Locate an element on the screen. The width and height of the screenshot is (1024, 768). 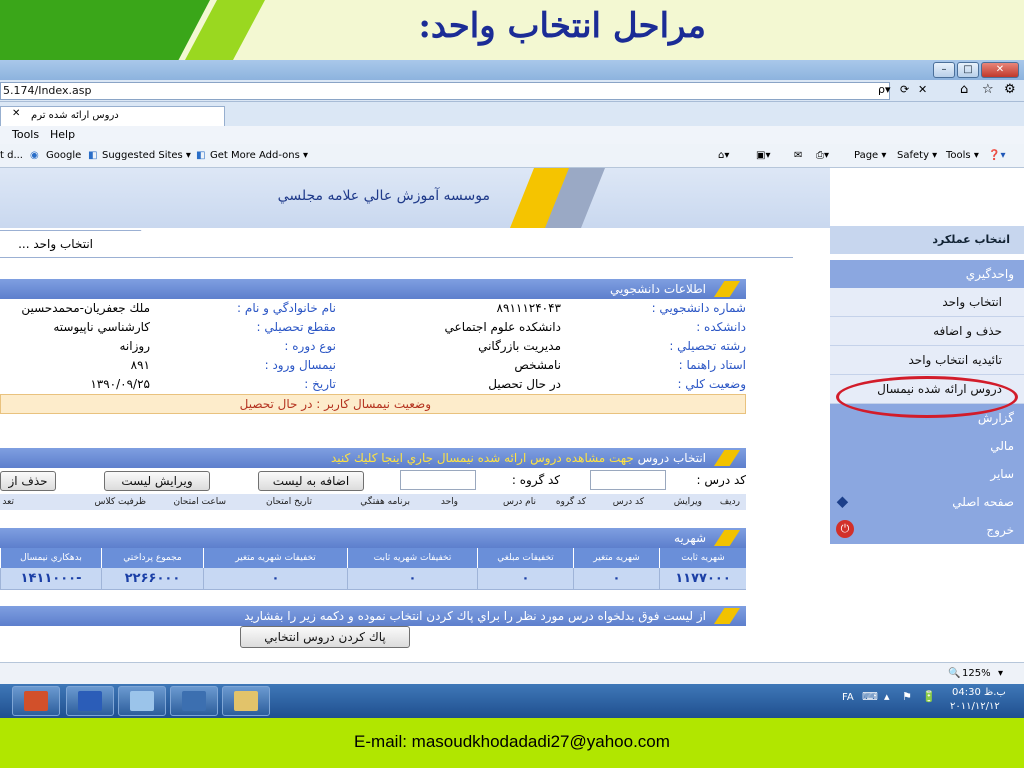
home-logo-icon: ⯁ is located at coordinates (842, 503).